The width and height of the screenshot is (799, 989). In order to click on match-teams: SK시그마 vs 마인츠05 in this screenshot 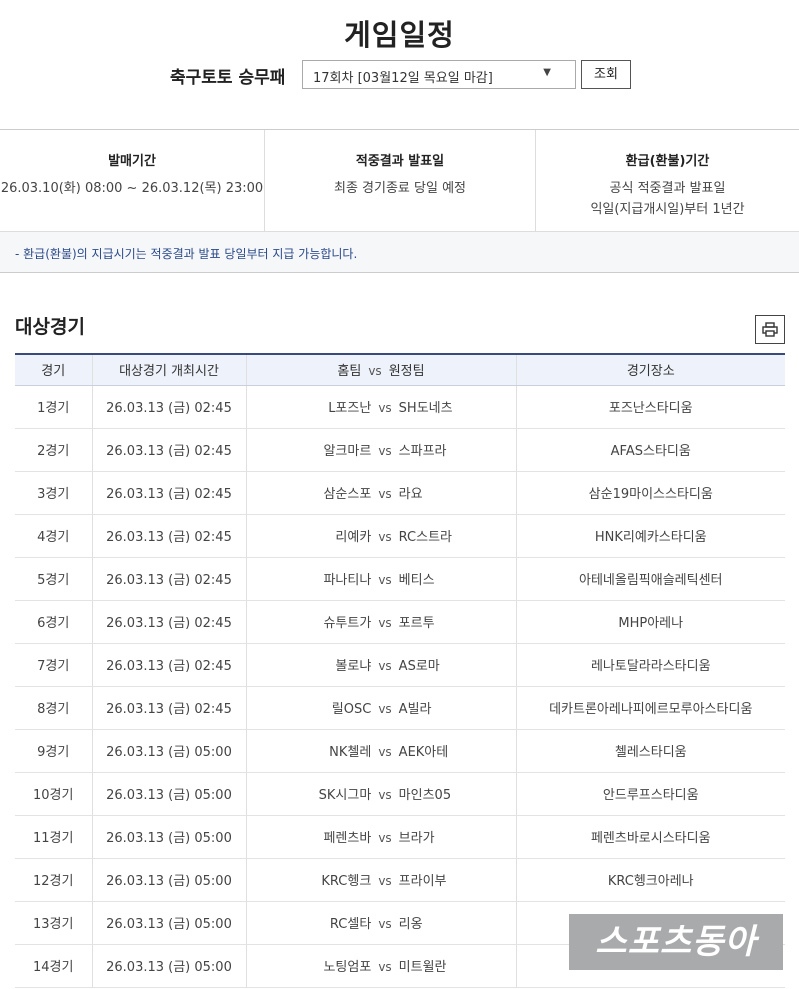, I will do `click(380, 794)`.